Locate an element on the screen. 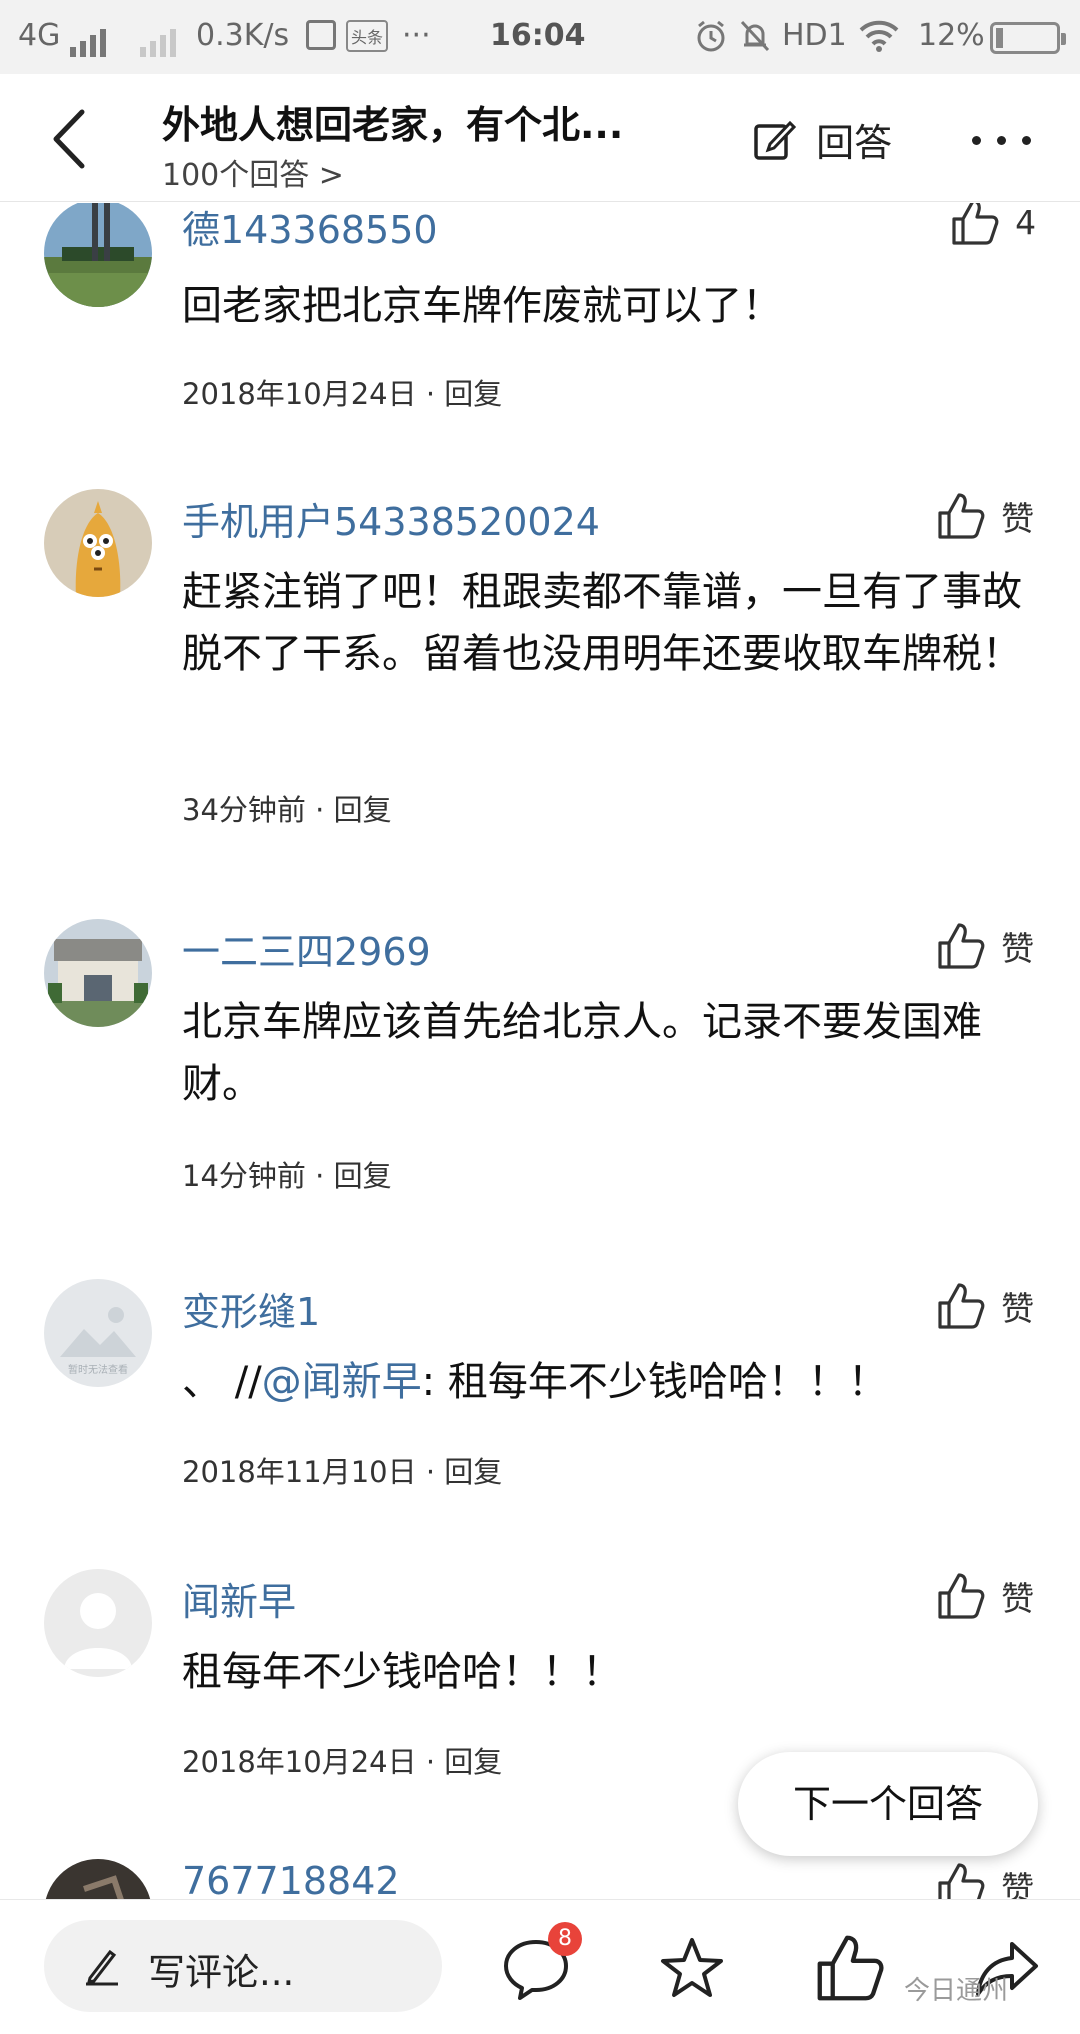 This screenshot has height=2034, width=1080. avatar: 暂时无法查看 is located at coordinates (98, 1333).